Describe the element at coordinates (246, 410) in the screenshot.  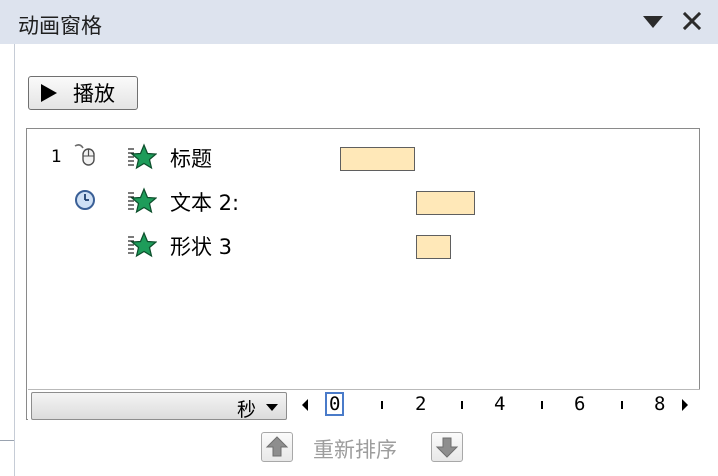
I see `time-unit-label: 秒` at that location.